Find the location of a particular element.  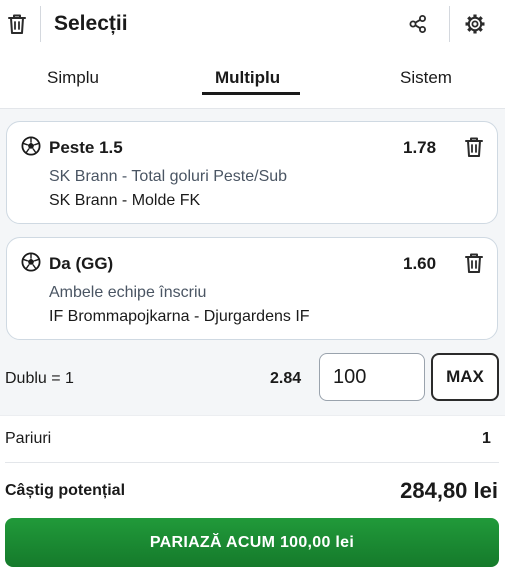

potential-win-label: Câștig potențial is located at coordinates (65, 490).